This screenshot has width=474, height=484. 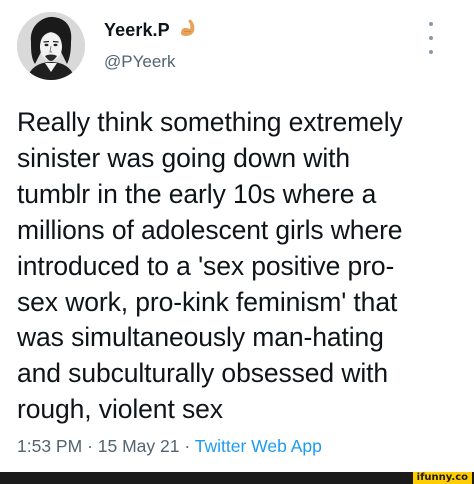 I want to click on tweet-text-line: sinister was going down with, so click(x=184, y=157).